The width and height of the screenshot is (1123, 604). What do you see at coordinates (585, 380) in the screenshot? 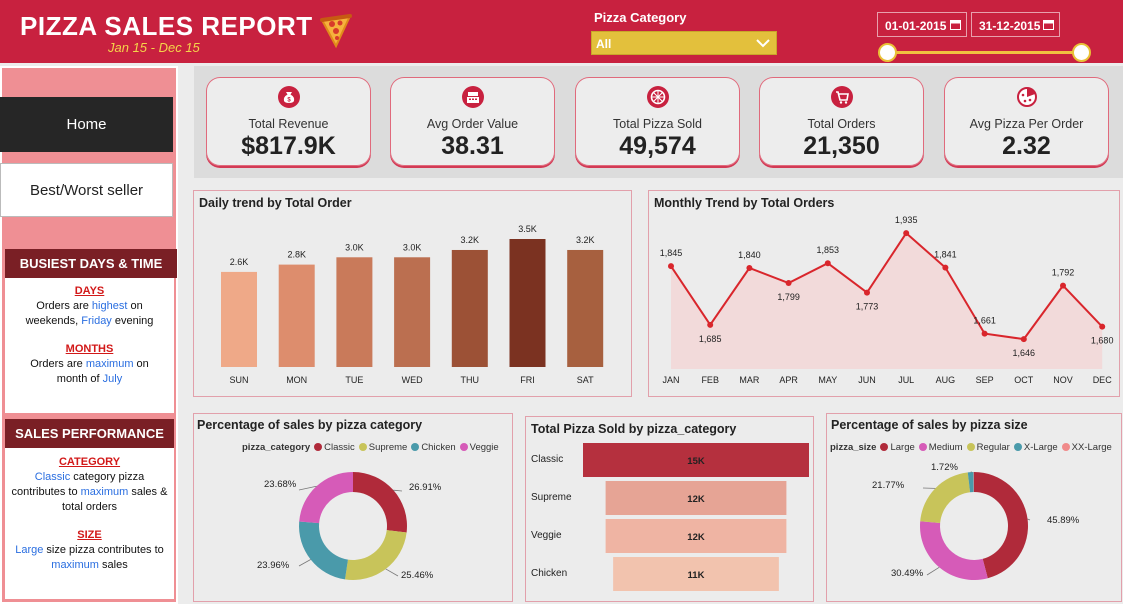
I see `x-tick-label: SAT` at bounding box center [585, 380].